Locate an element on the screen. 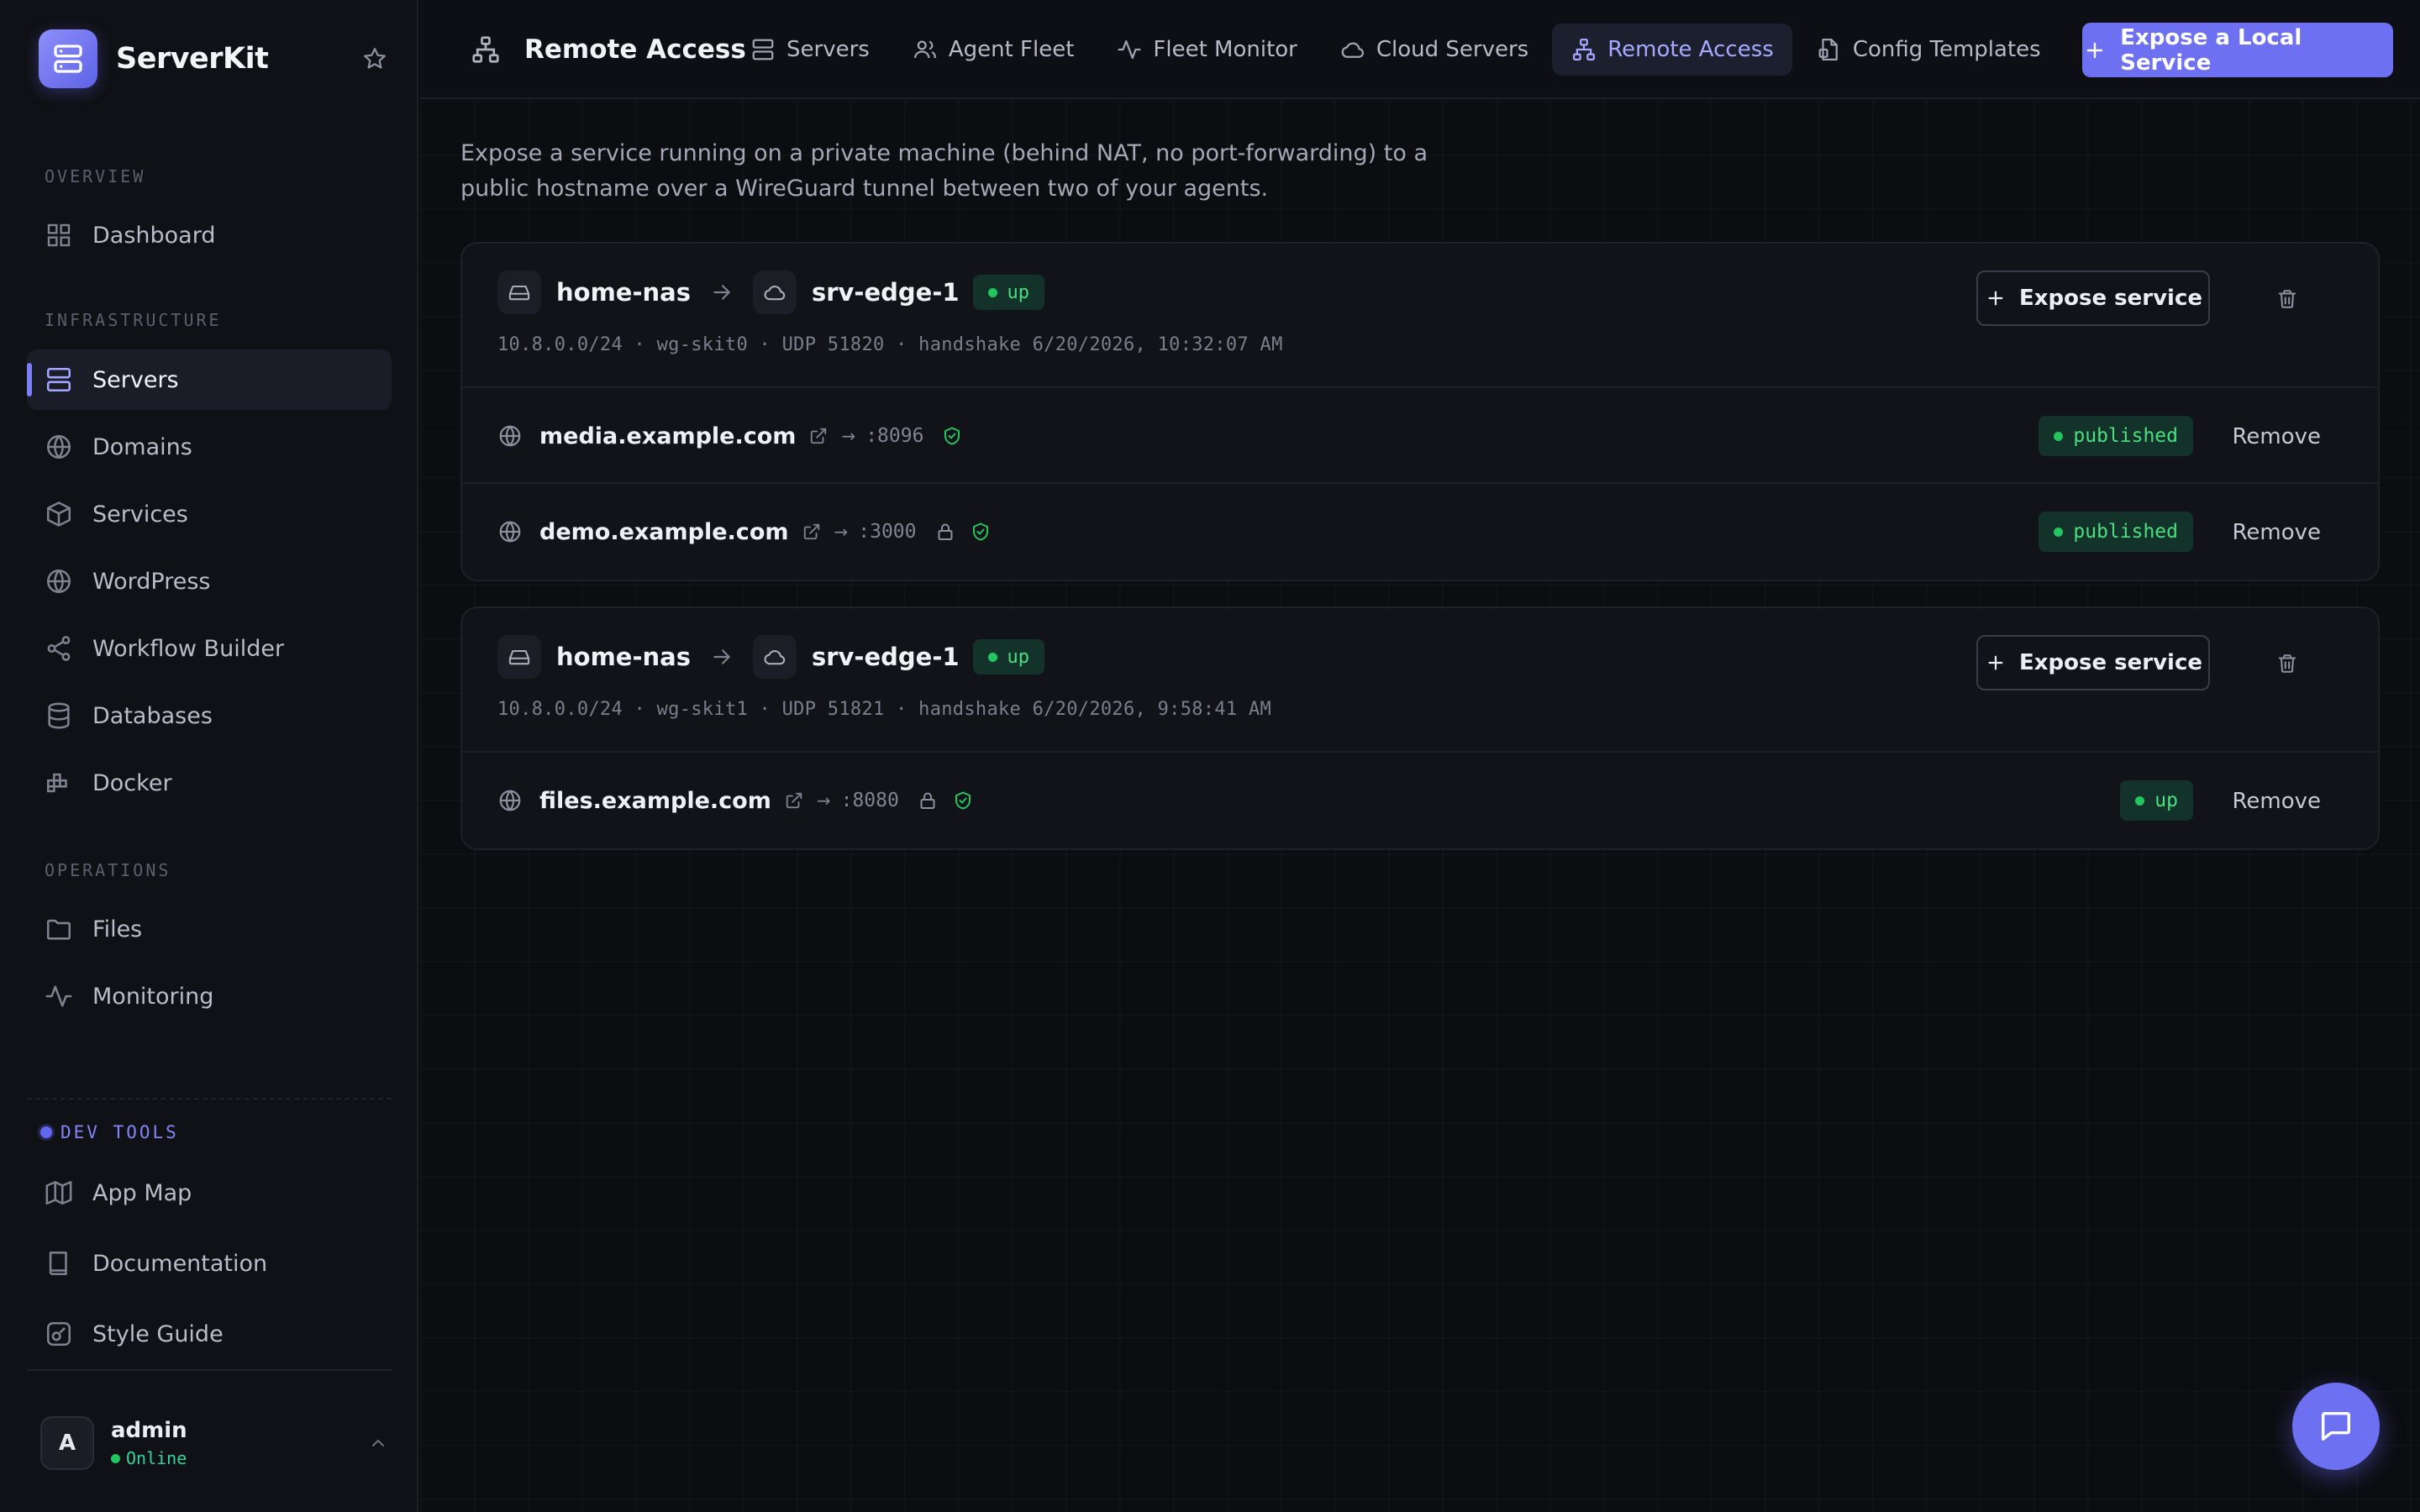 This screenshot has width=2420, height=1512. section-label-infrastructure: INFRASTRUCTURE is located at coordinates (133, 320).